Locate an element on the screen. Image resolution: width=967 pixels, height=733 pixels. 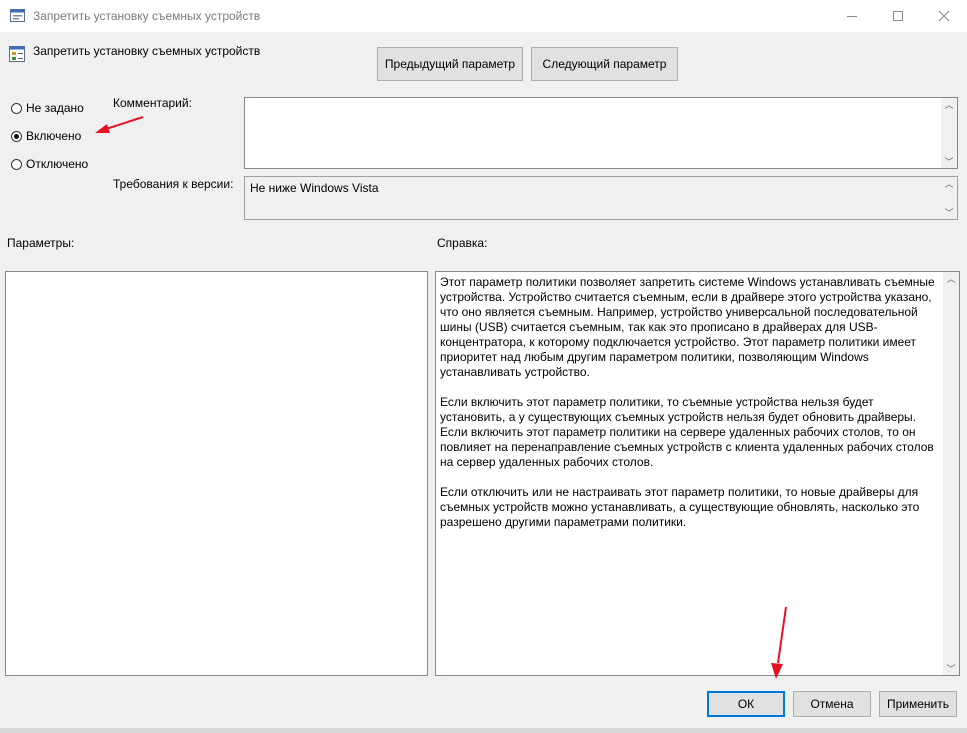
minimize-icon is located at coordinates (852, 16).